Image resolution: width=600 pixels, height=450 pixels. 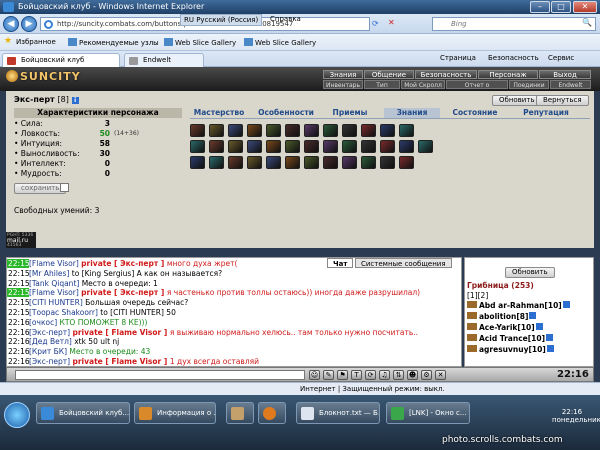 I want to click on menu-communication: Общение, so click(x=389, y=74).